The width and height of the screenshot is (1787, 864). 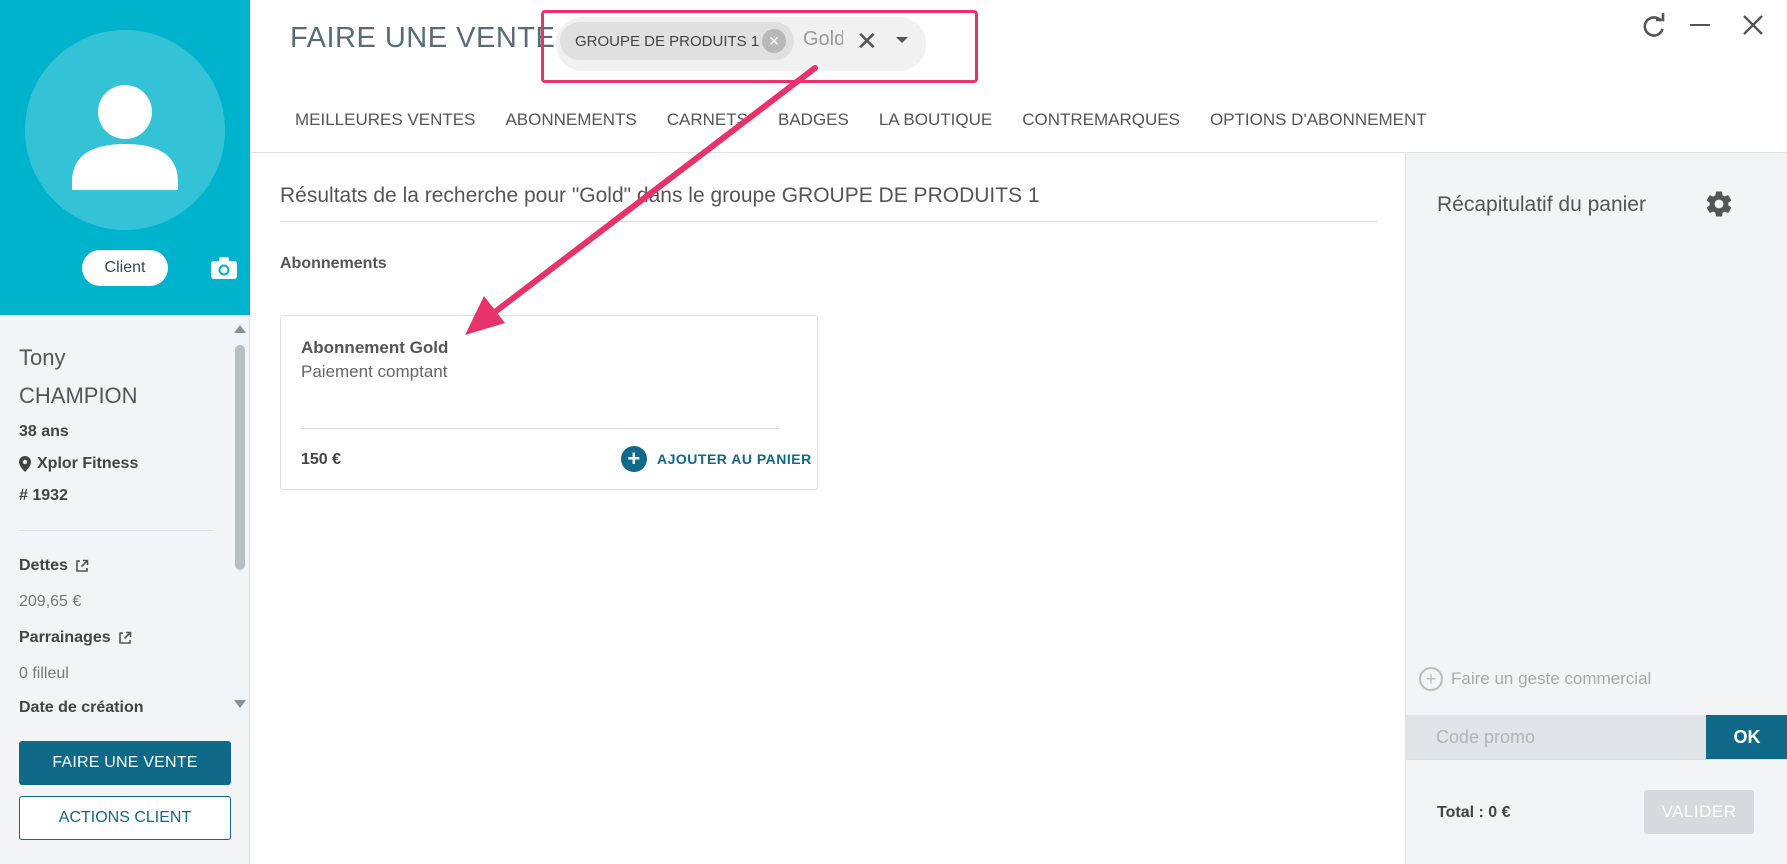 What do you see at coordinates (374, 371) in the screenshot?
I see `product-subtitle: Paiement comptant` at bounding box center [374, 371].